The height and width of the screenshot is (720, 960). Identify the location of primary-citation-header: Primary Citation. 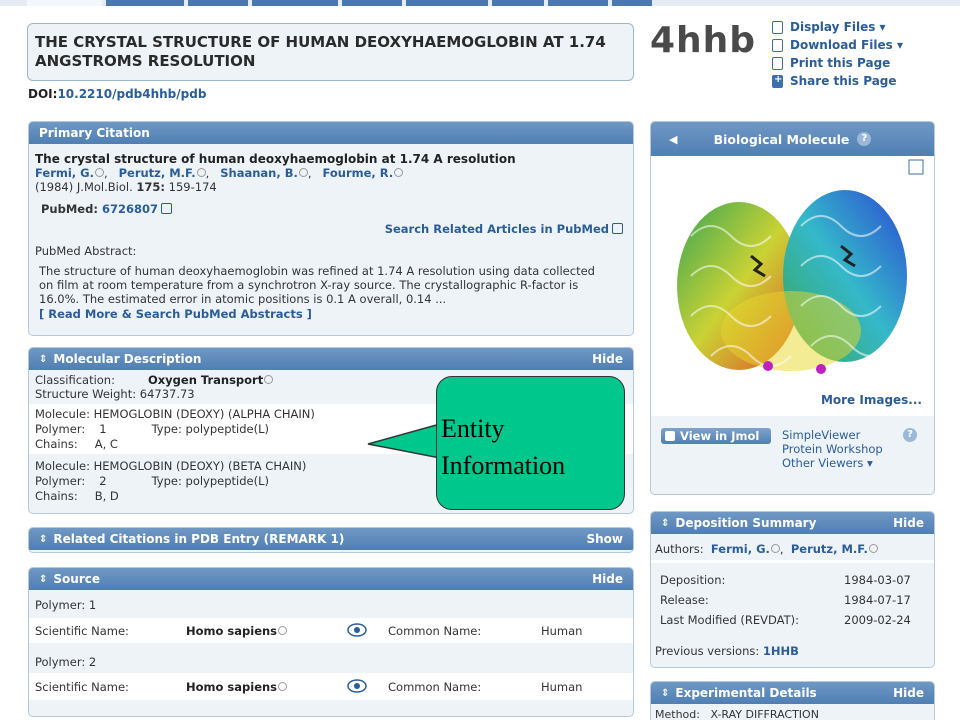
(331, 133).